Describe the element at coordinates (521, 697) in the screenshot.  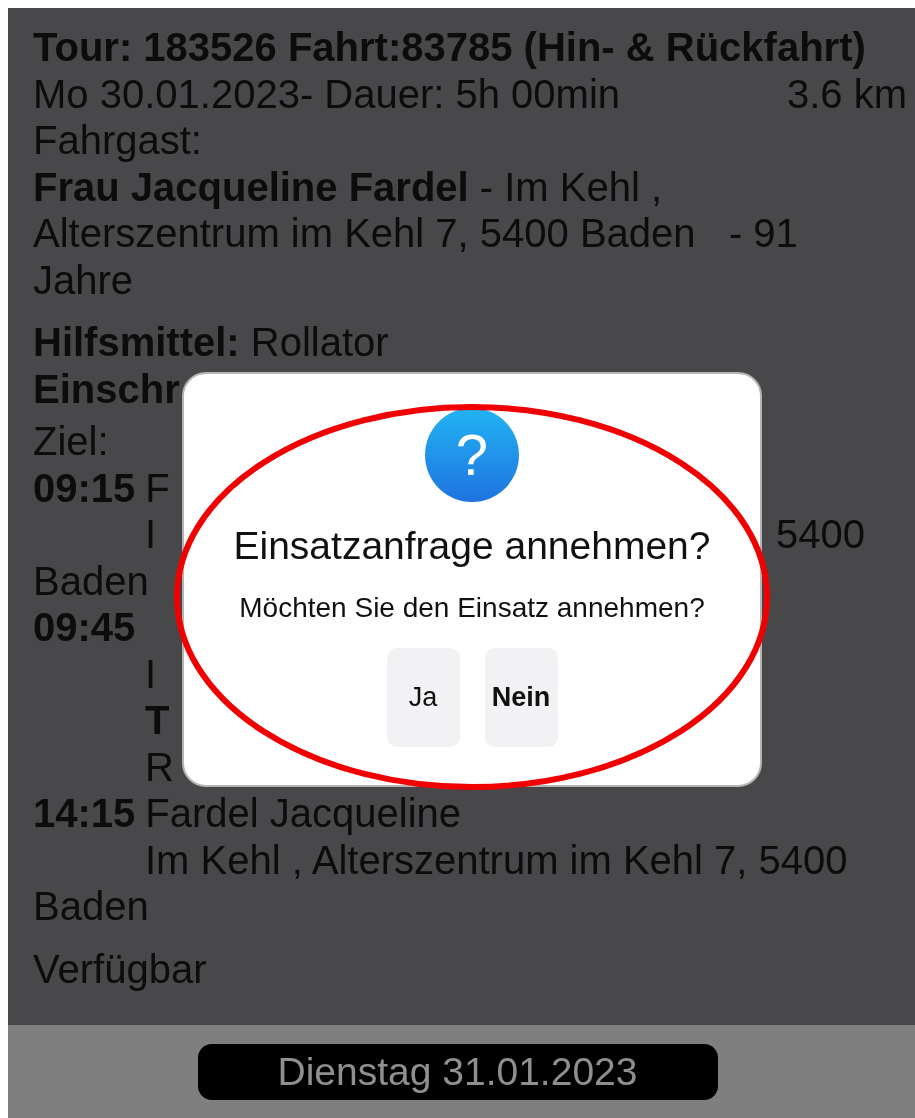
I see `dialog-button: Nein` at that location.